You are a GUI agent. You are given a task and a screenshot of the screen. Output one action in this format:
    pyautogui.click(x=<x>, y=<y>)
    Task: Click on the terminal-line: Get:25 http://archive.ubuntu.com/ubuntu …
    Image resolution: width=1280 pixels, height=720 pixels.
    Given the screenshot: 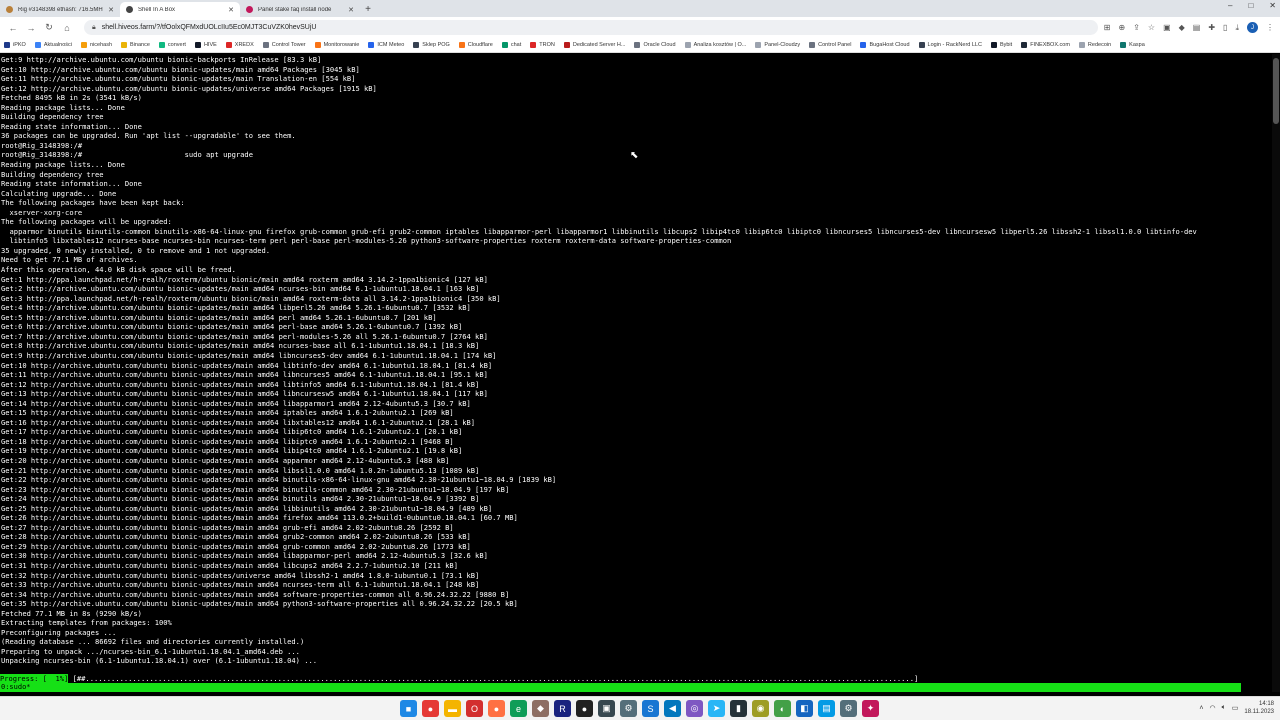 What is the action you would take?
    pyautogui.click(x=247, y=508)
    